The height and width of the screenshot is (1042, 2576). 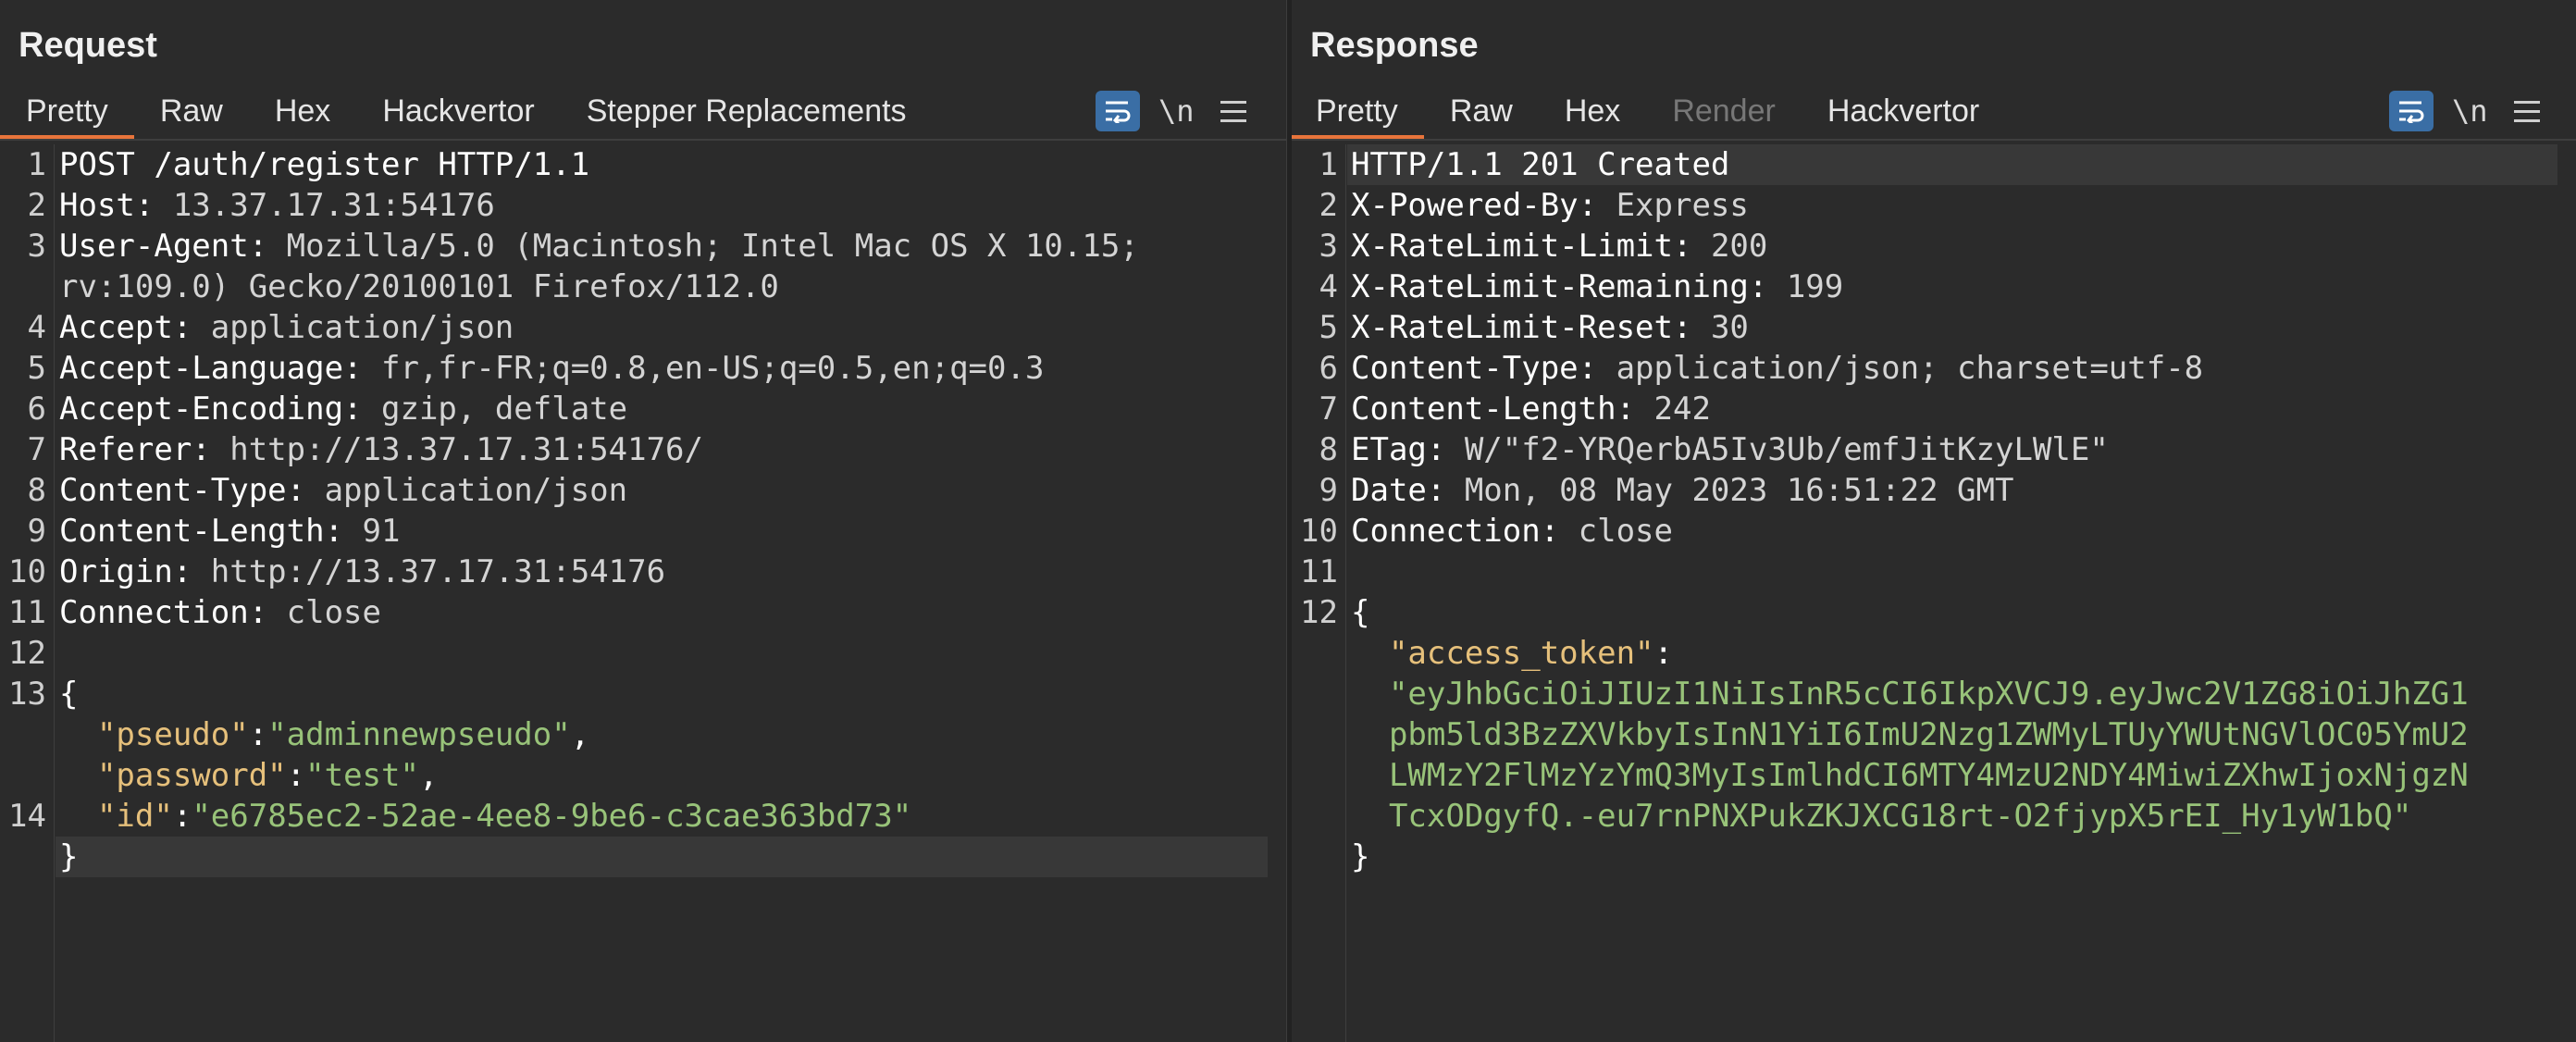 What do you see at coordinates (1730, 449) in the screenshot?
I see `header-line: ETag: W/"f2-YRQerbA5Iv3Ub/emfJitKzyLWlE"` at bounding box center [1730, 449].